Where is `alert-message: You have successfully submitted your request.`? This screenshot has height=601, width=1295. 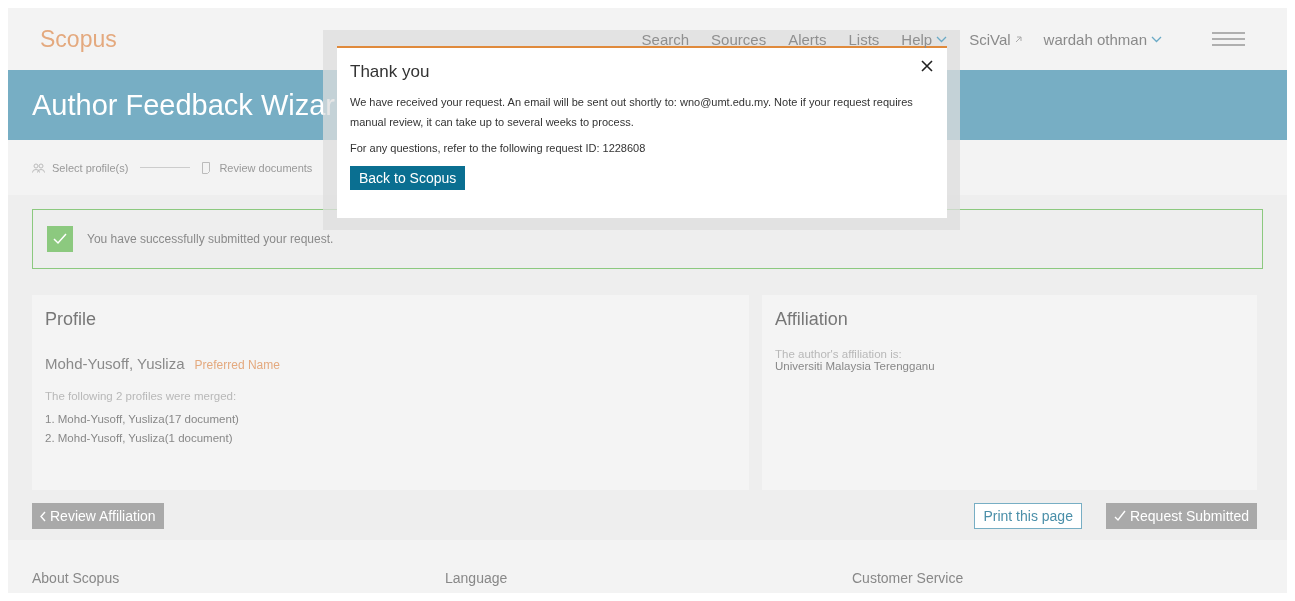
alert-message: You have successfully submitted your request. is located at coordinates (210, 239).